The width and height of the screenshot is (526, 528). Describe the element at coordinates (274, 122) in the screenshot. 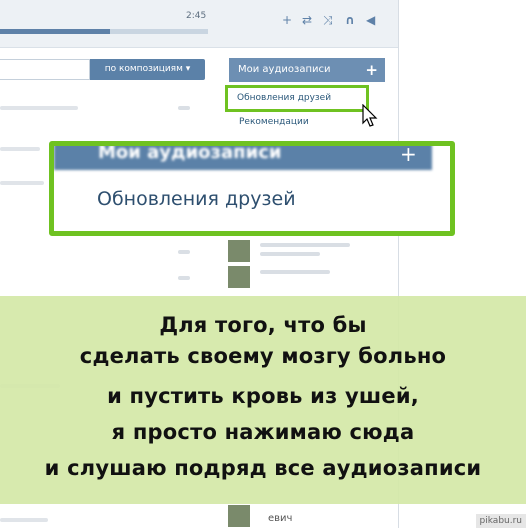

I see `sidebar-item-recommendations: Рекомендации` at that location.